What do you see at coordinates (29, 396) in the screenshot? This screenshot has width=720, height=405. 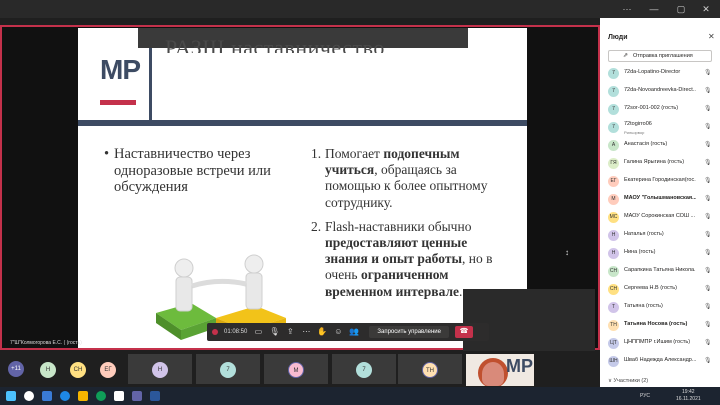 I see `search-icon` at bounding box center [29, 396].